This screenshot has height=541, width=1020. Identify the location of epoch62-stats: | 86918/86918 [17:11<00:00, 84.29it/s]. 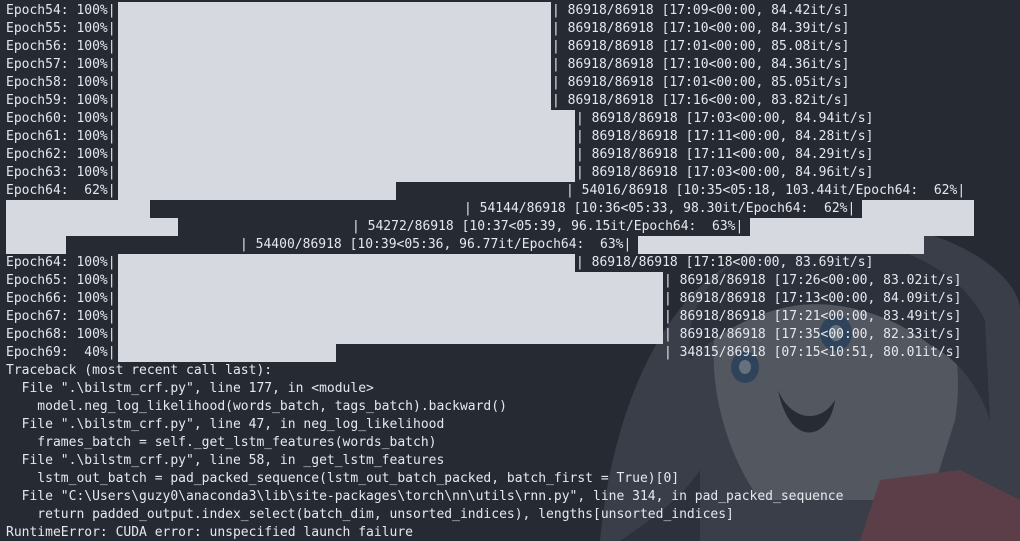
(725, 154).